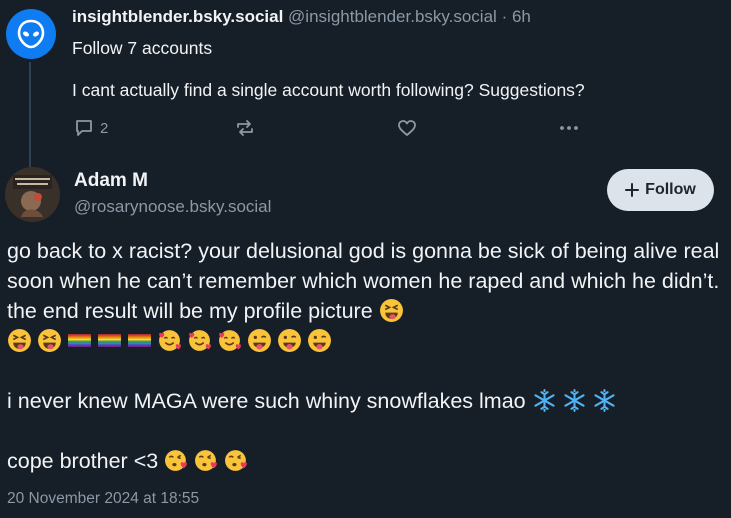 This screenshot has width=731, height=518. I want to click on more-options-button, so click(569, 128).